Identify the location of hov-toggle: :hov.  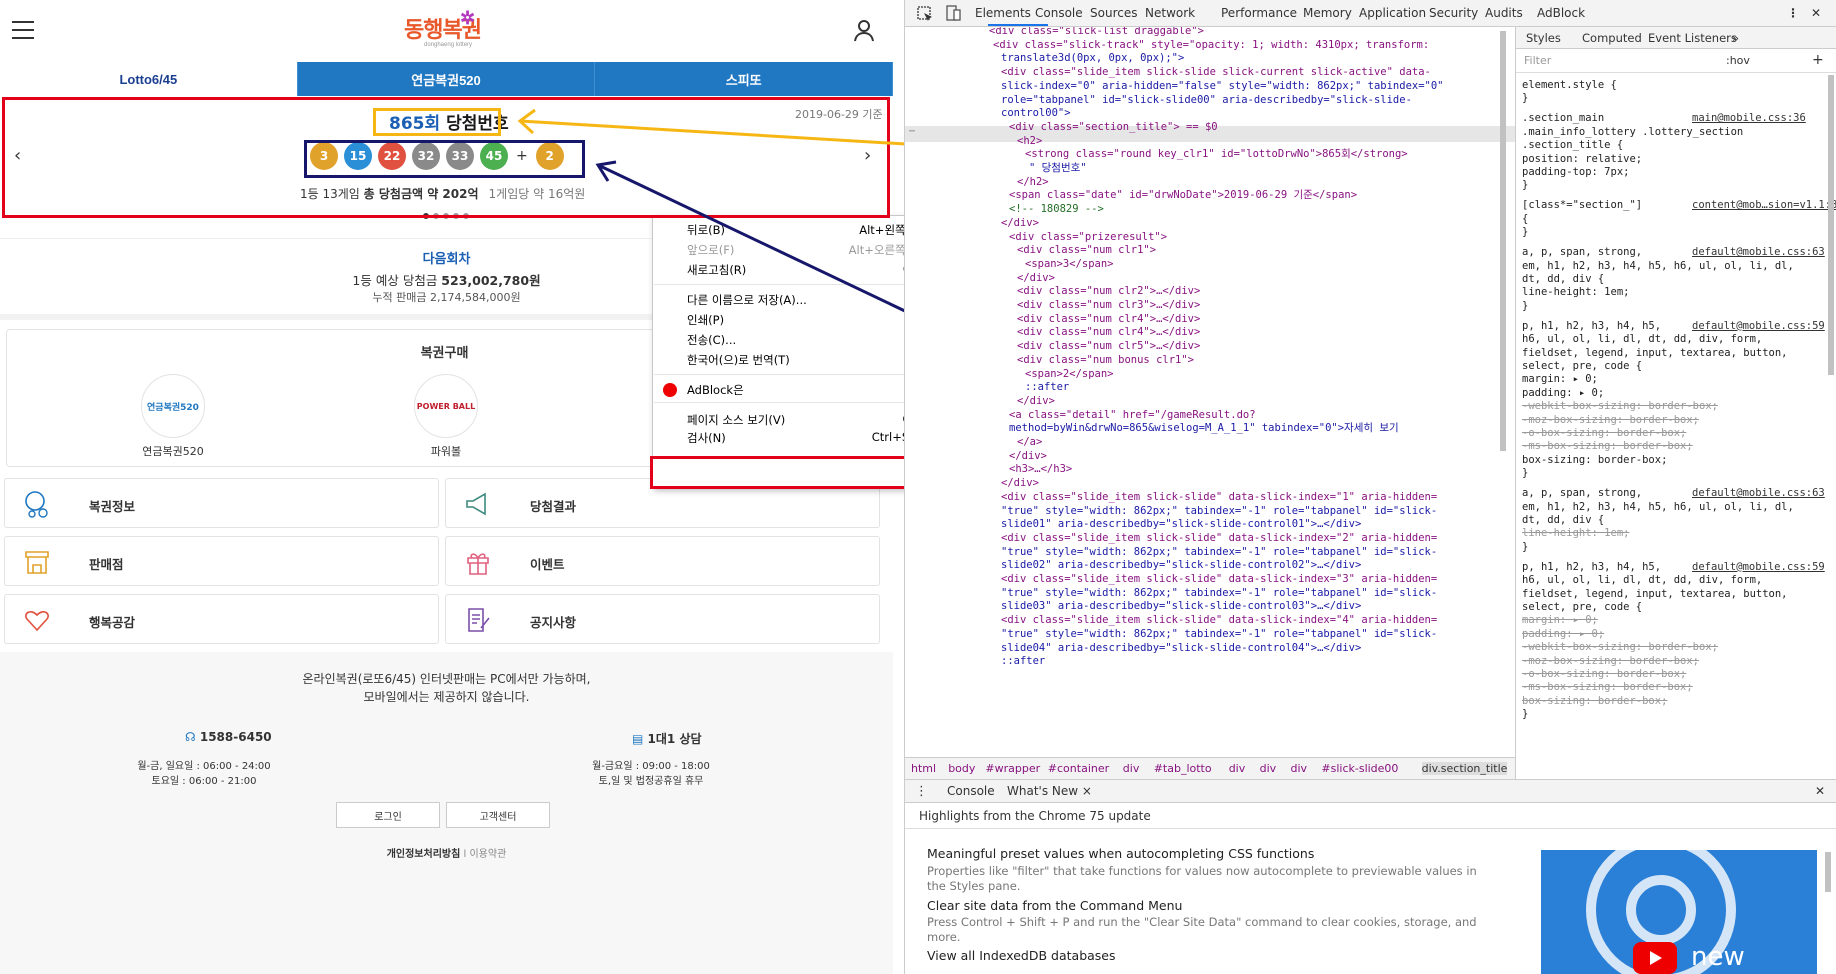
(1738, 60).